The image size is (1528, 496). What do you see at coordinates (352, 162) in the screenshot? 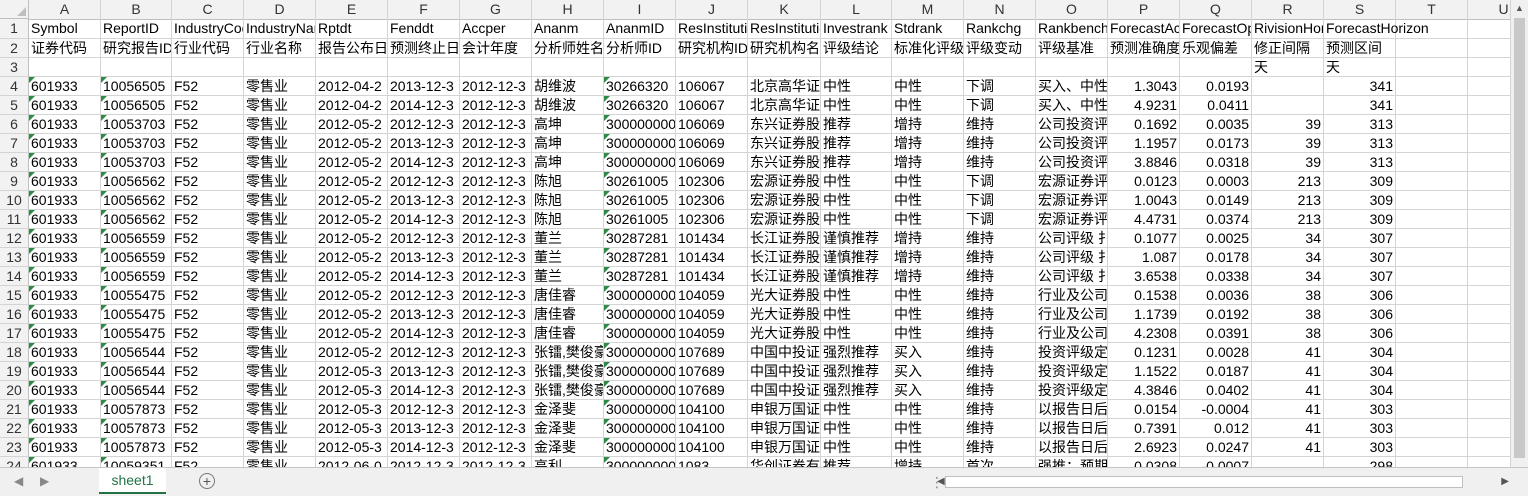
I see `cell-E8: 2012-05-2` at bounding box center [352, 162].